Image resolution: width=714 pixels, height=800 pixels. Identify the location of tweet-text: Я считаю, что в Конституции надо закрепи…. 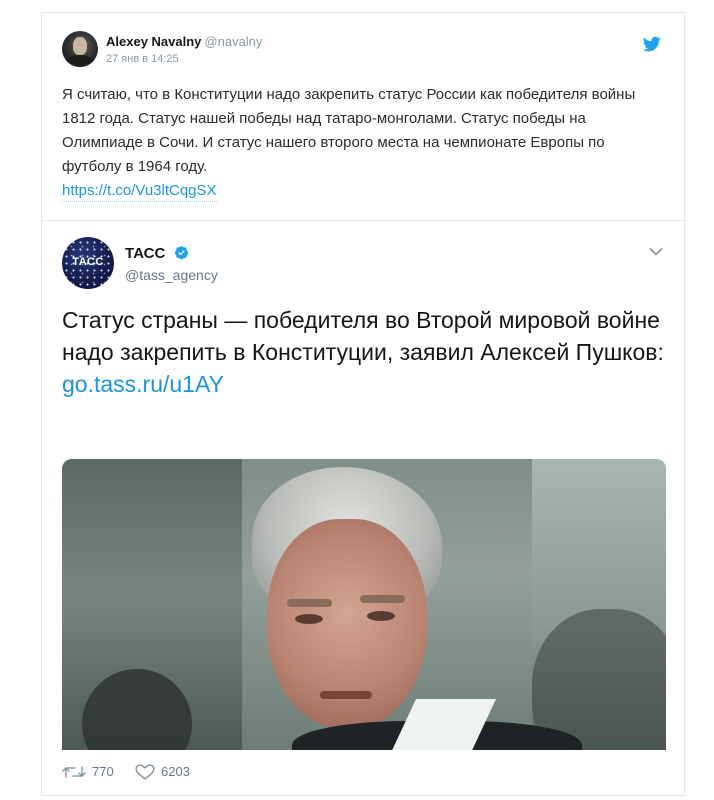
(349, 130).